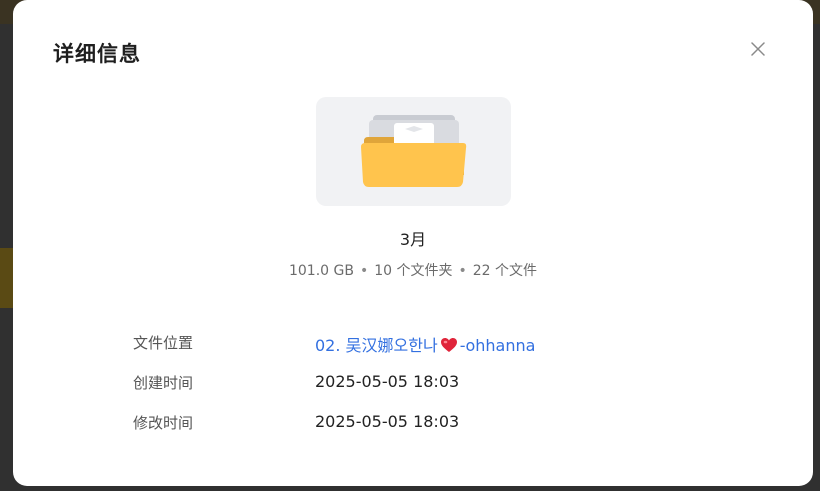 This screenshot has width=820, height=491. I want to click on folder-icon, so click(414, 151).